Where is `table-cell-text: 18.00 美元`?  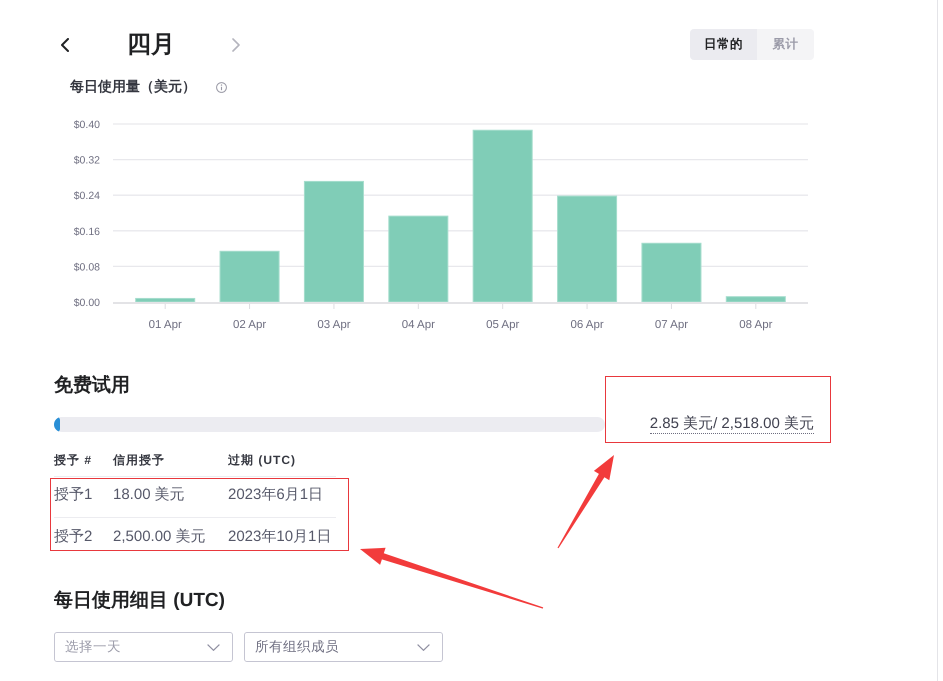
table-cell-text: 18.00 美元 is located at coordinates (149, 494).